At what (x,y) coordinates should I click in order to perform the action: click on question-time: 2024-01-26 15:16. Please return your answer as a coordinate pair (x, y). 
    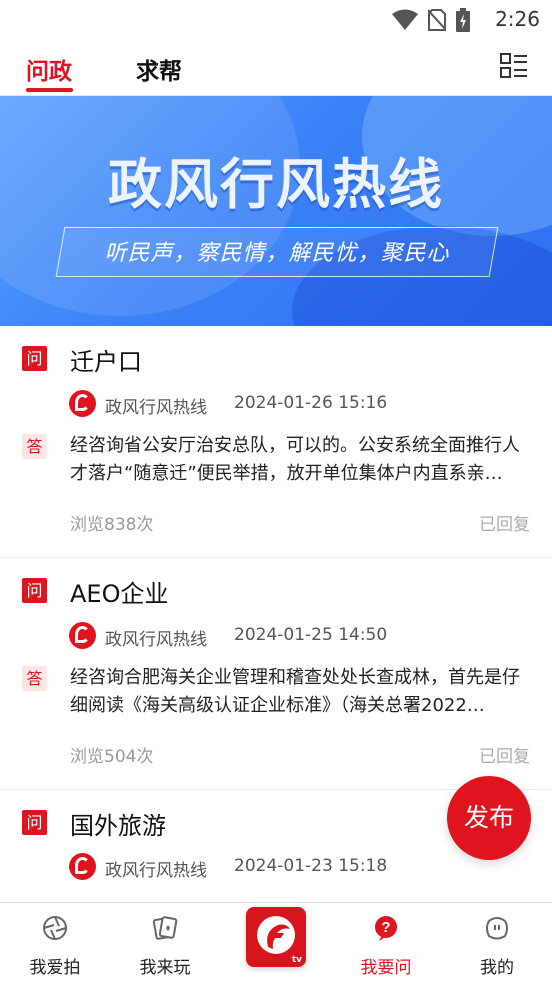
    Looking at the image, I should click on (311, 403).